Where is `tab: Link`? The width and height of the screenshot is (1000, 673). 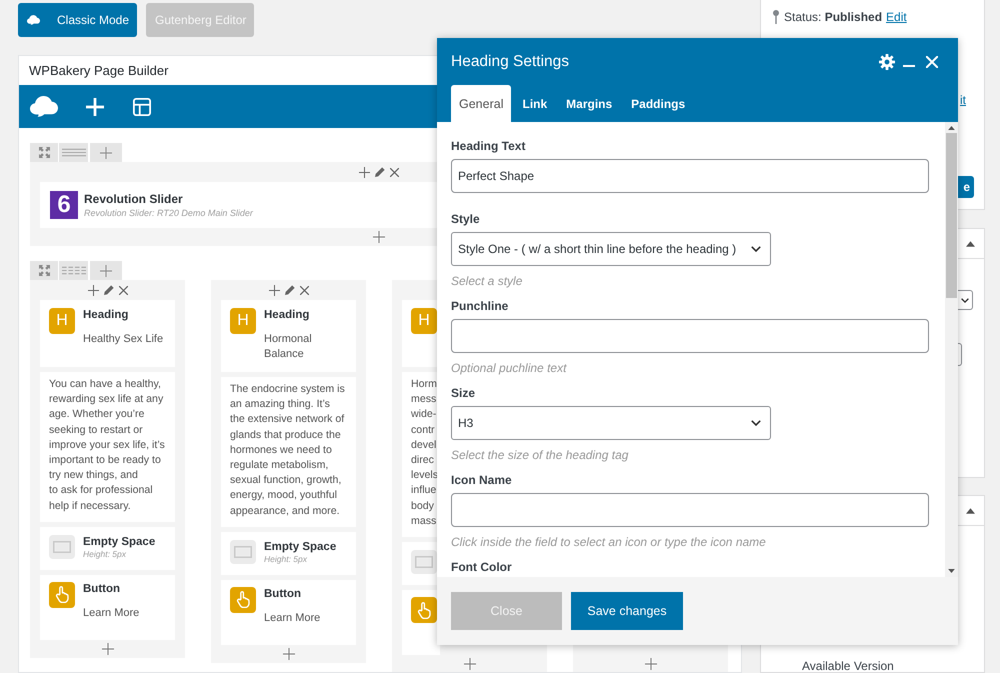 tab: Link is located at coordinates (535, 103).